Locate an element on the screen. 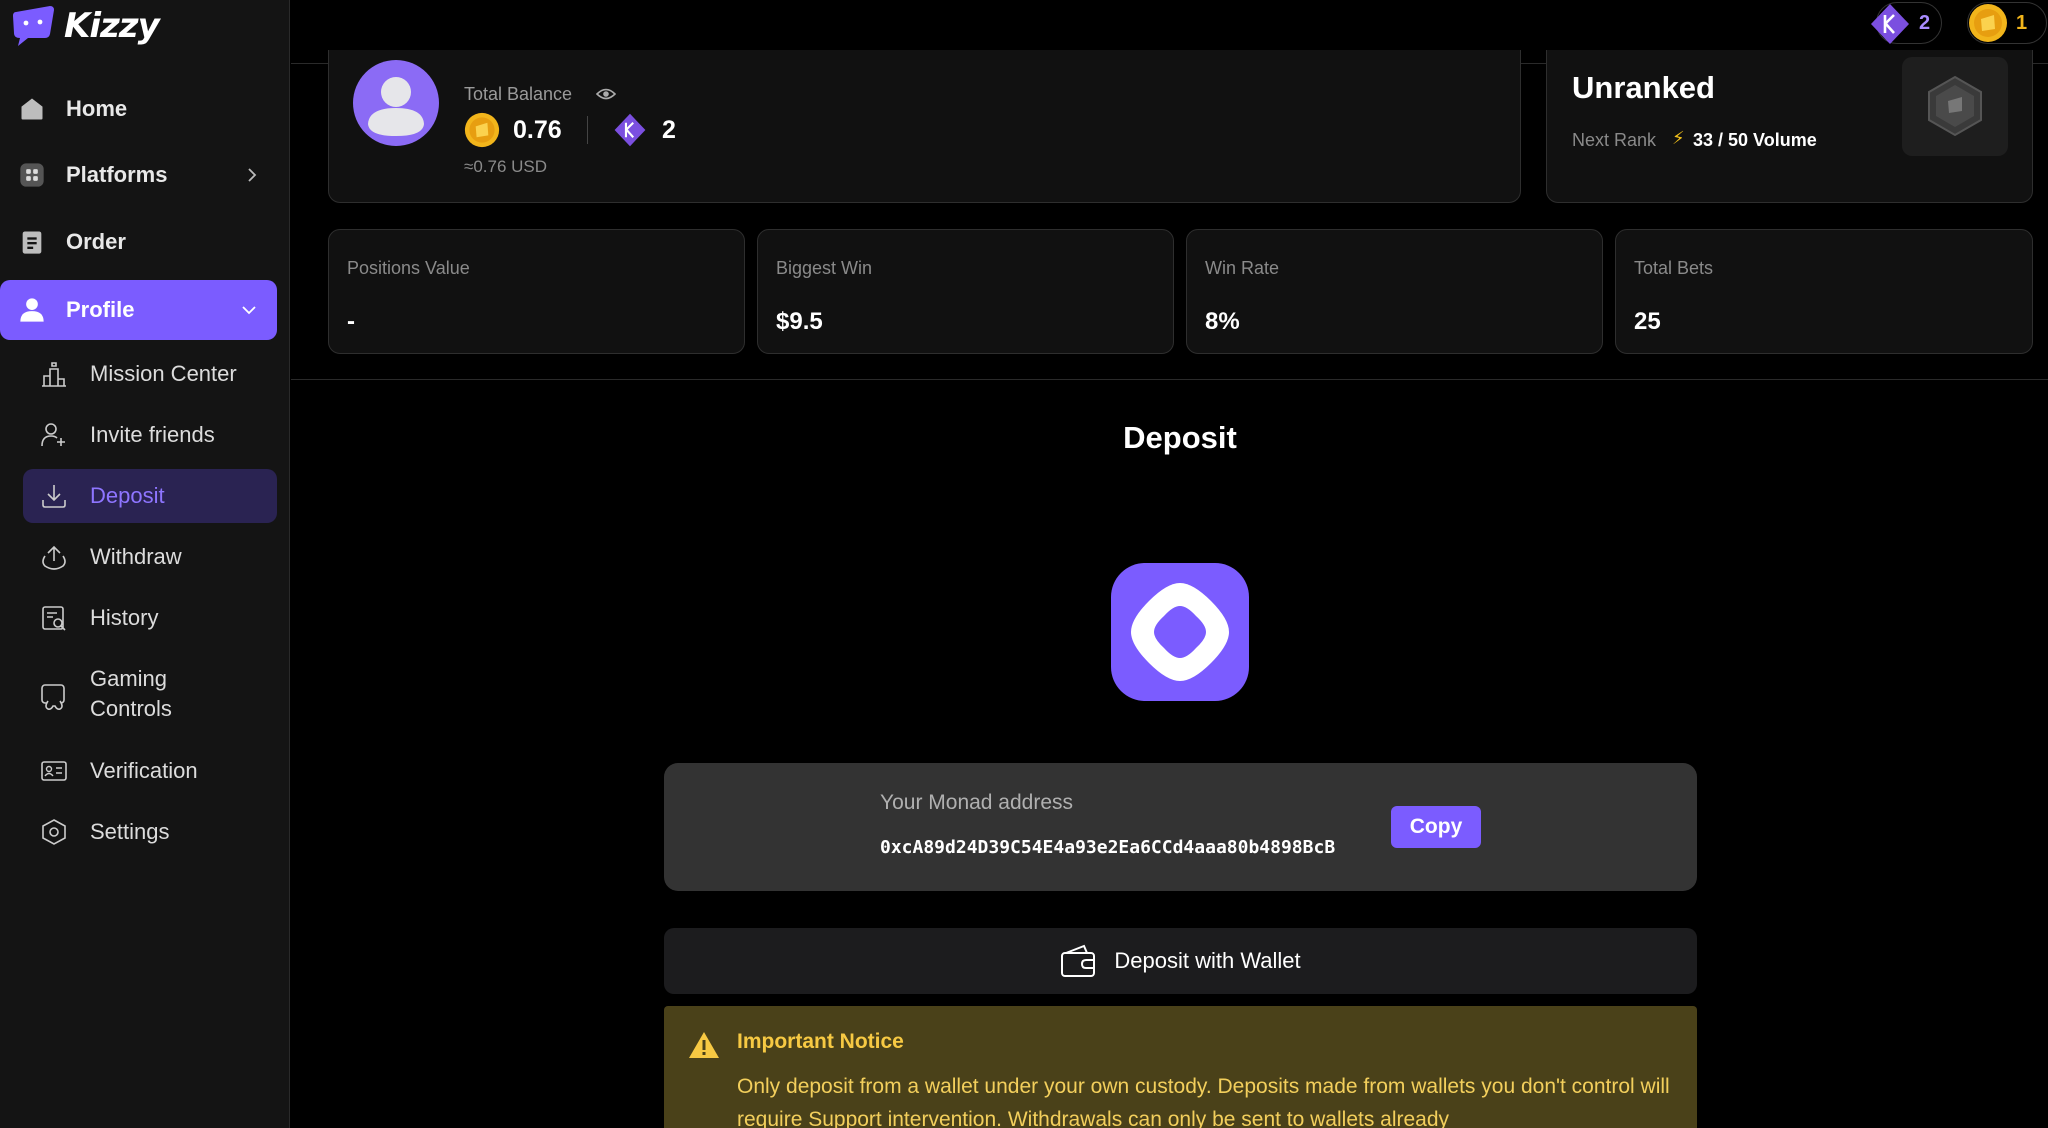  rank-badge is located at coordinates (1955, 106).